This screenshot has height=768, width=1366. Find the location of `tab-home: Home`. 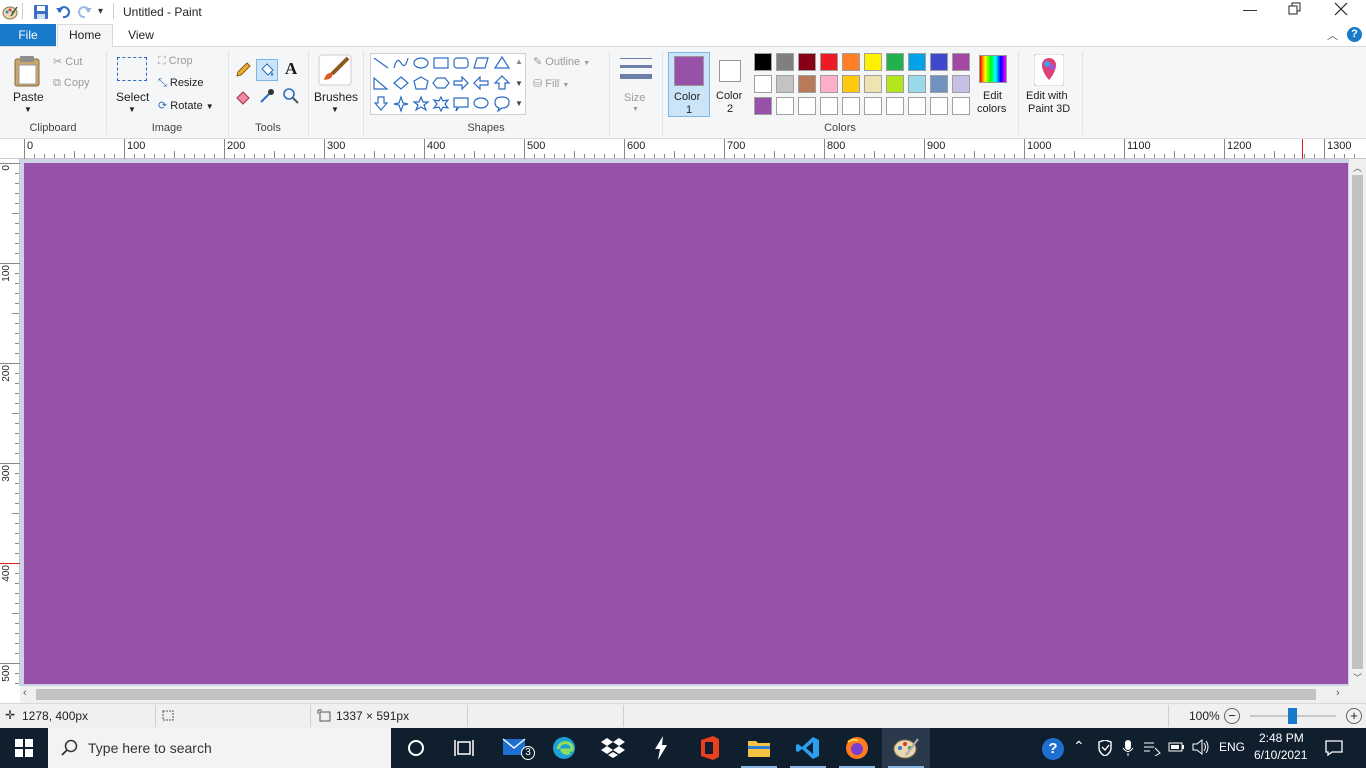

tab-home: Home is located at coordinates (85, 35).